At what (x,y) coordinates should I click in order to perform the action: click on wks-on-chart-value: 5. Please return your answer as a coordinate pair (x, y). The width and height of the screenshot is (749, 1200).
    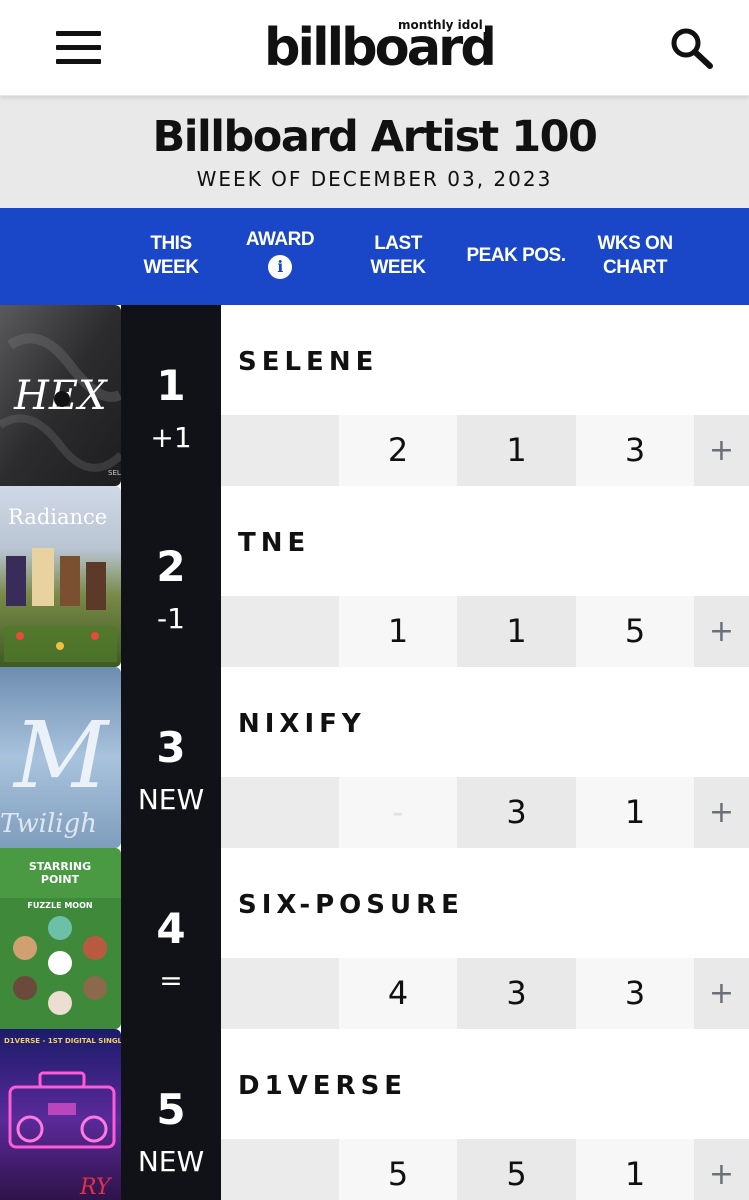
    Looking at the image, I should click on (635, 631).